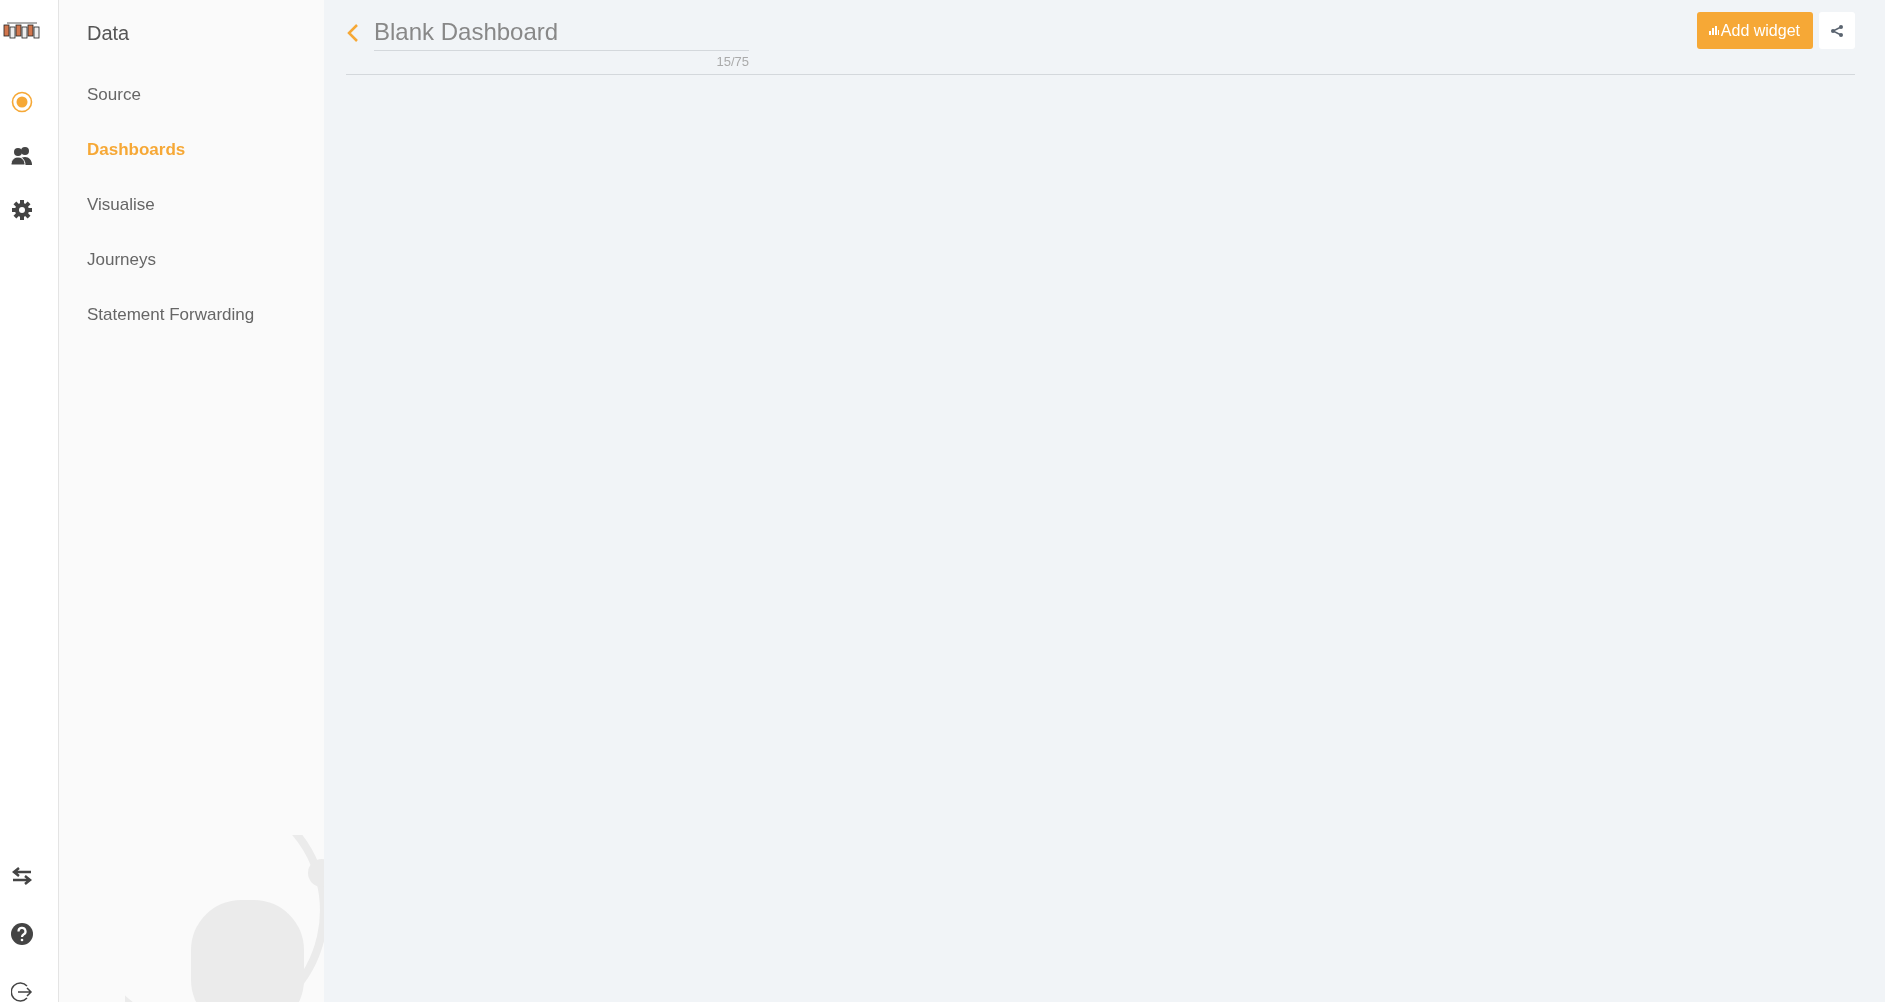 This screenshot has width=1885, height=1002. What do you see at coordinates (22, 210) in the screenshot?
I see `settings-icon` at bounding box center [22, 210].